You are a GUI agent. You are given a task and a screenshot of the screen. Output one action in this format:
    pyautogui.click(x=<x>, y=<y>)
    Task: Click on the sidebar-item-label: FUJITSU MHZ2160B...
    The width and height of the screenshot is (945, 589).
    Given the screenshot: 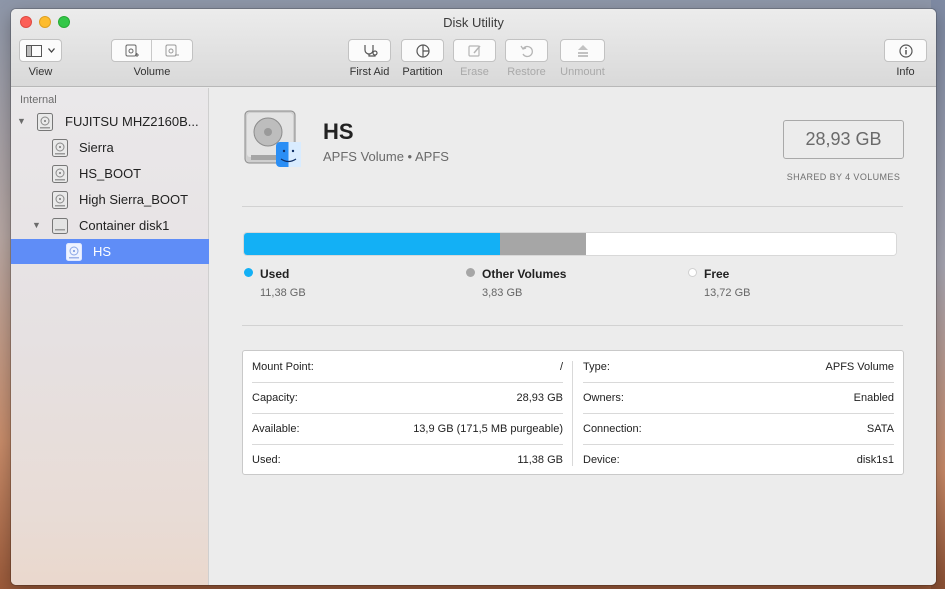 What is the action you would take?
    pyautogui.click(x=132, y=121)
    